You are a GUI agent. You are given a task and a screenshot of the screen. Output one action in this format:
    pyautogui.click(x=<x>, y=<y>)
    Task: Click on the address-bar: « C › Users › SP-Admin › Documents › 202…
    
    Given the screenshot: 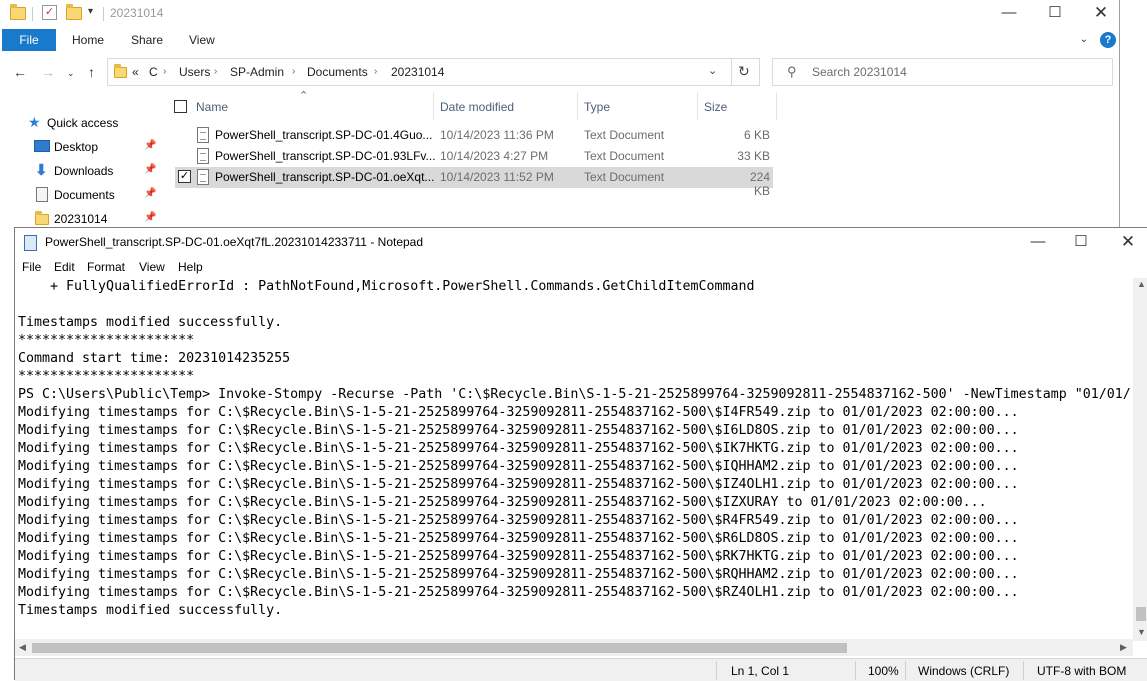 What is the action you would take?
    pyautogui.click(x=433, y=72)
    